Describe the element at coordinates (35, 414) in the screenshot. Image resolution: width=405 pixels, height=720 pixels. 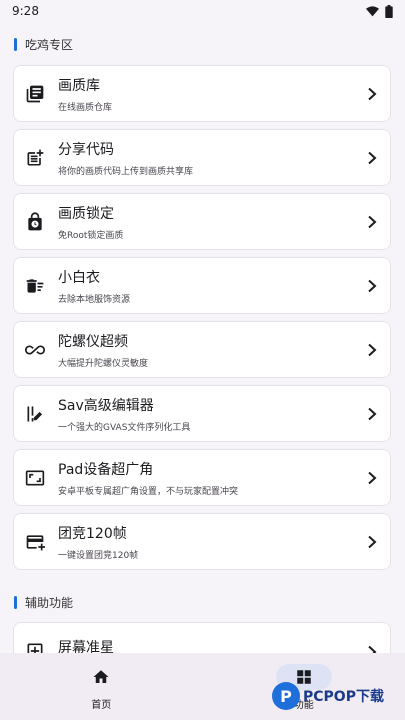
I see `edit-attributes-icon` at that location.